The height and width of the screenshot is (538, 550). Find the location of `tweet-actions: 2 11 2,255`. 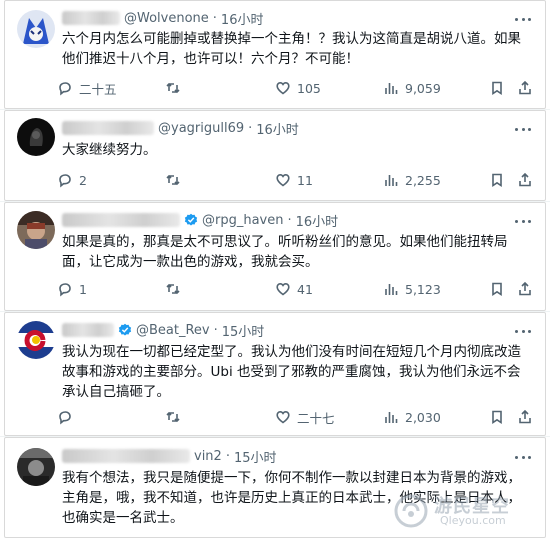

tweet-actions: 2 11 2,255 is located at coordinates (297, 180).